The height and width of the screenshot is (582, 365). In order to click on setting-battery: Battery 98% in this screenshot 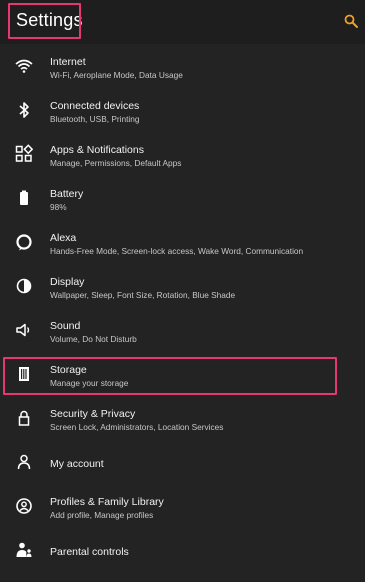, I will do `click(182, 198)`.